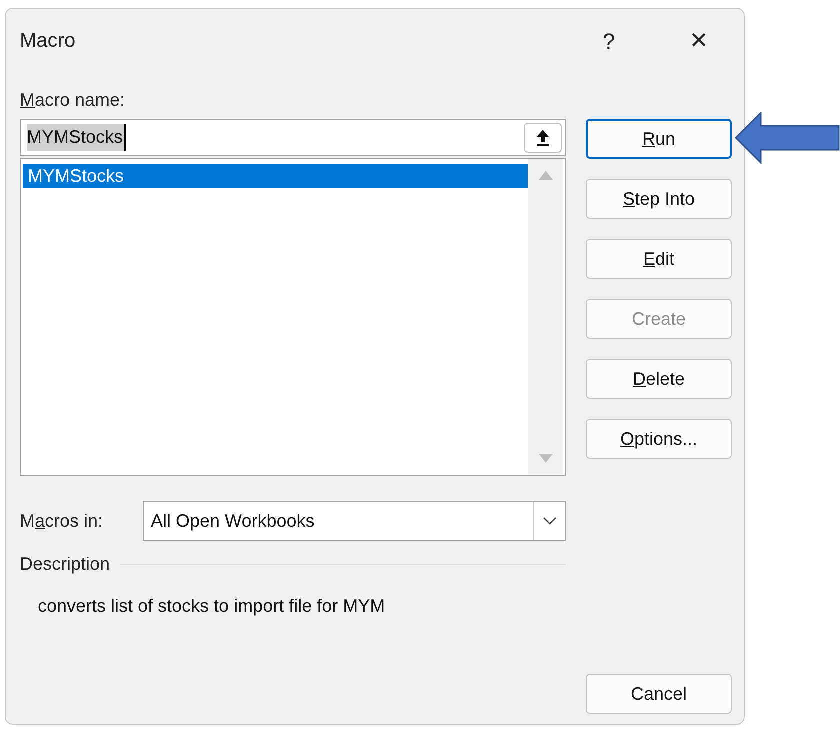 This screenshot has width=840, height=730. I want to click on macros-in-label: Macros in:, so click(62, 521).